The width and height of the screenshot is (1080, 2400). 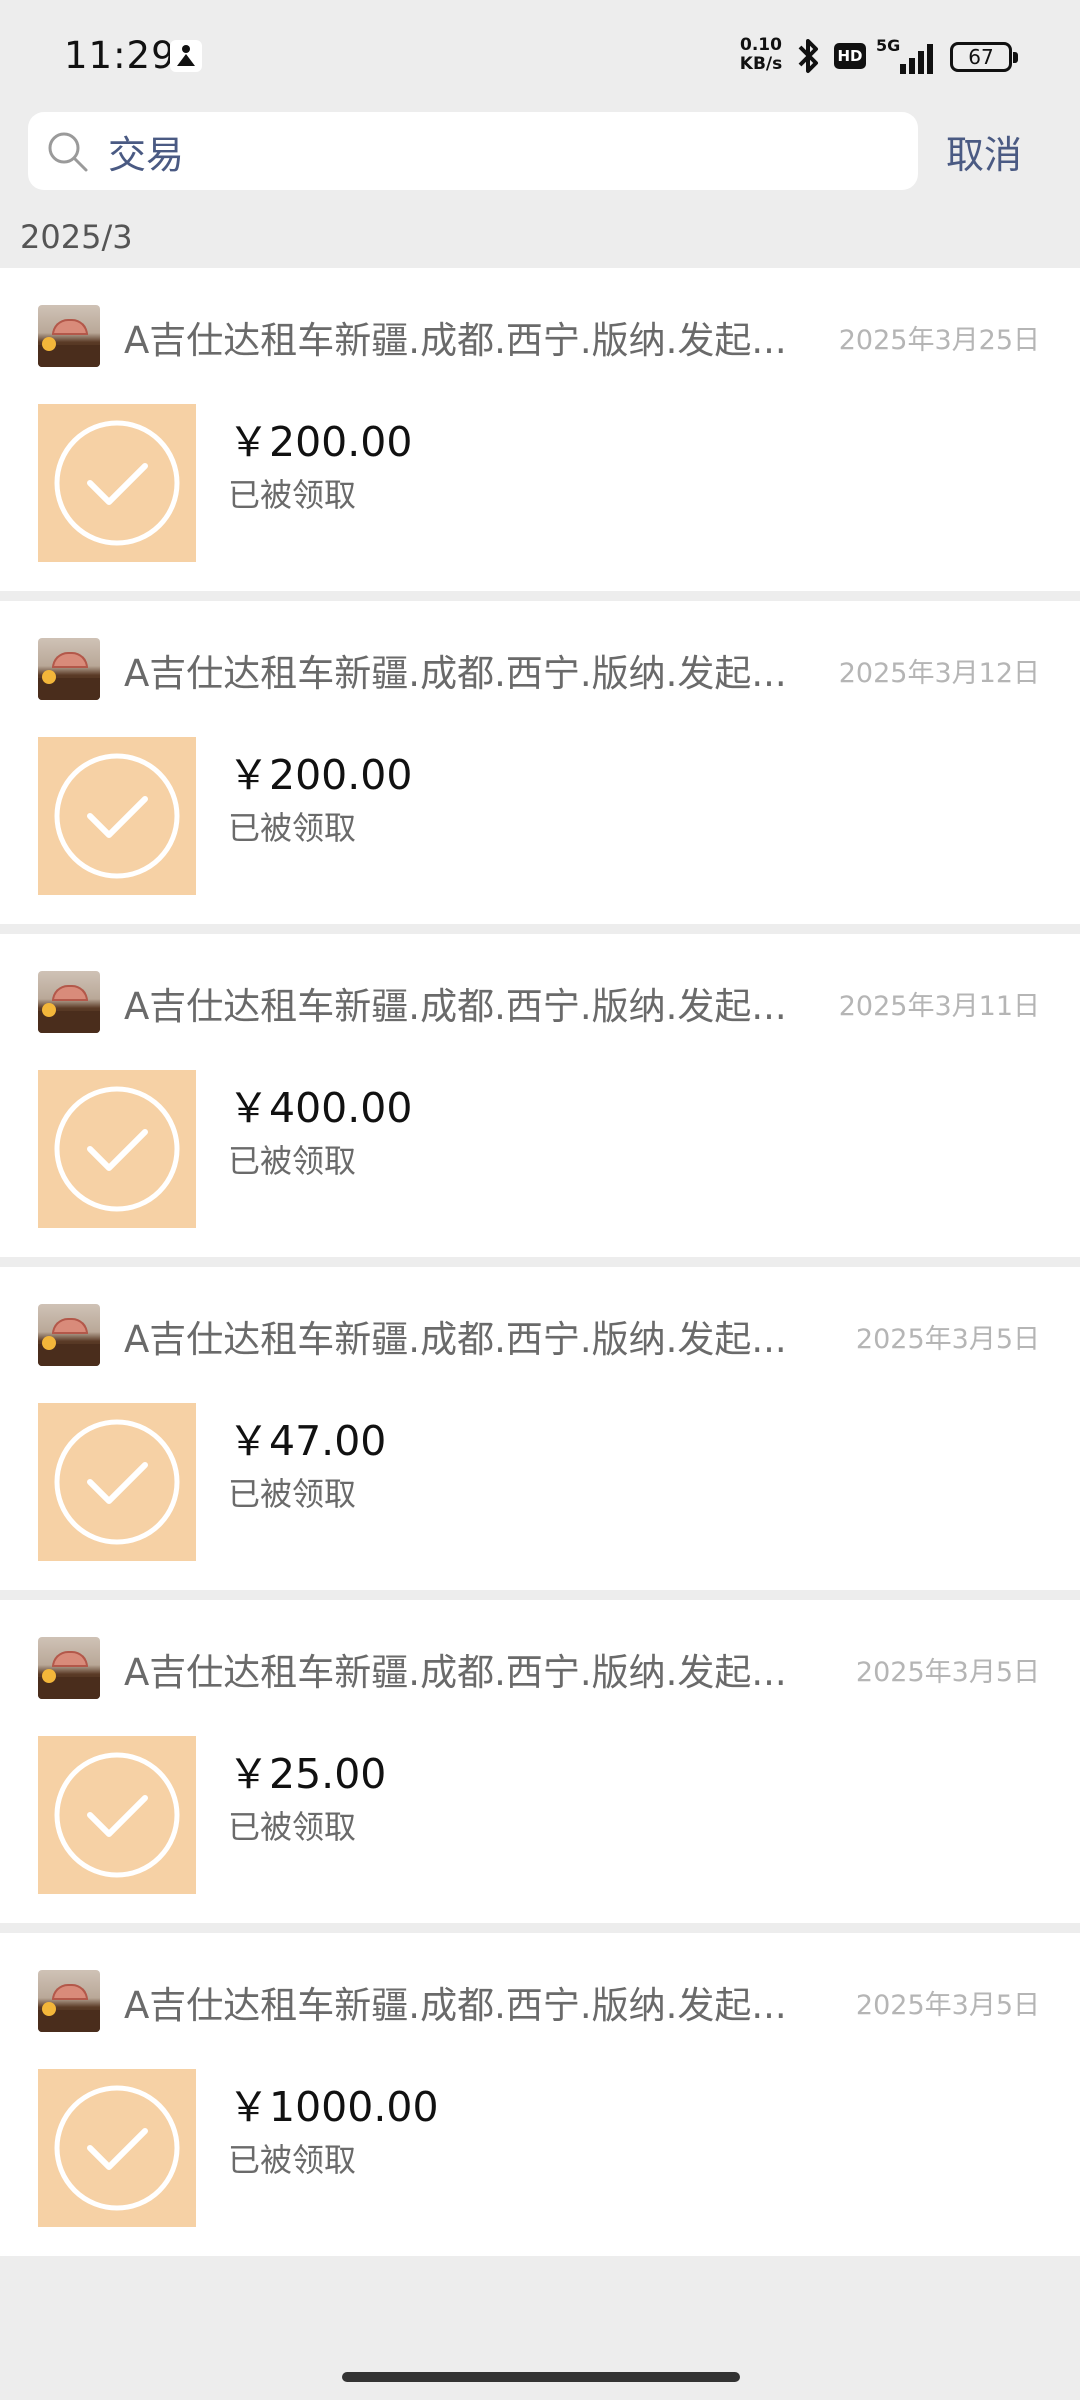 What do you see at coordinates (76, 237) in the screenshot?
I see `section-date-header: 2025/3` at bounding box center [76, 237].